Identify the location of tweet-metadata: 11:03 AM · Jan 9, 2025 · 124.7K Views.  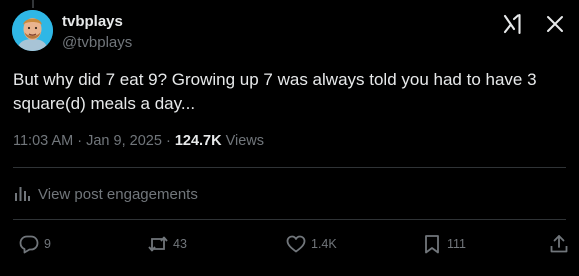
(138, 141).